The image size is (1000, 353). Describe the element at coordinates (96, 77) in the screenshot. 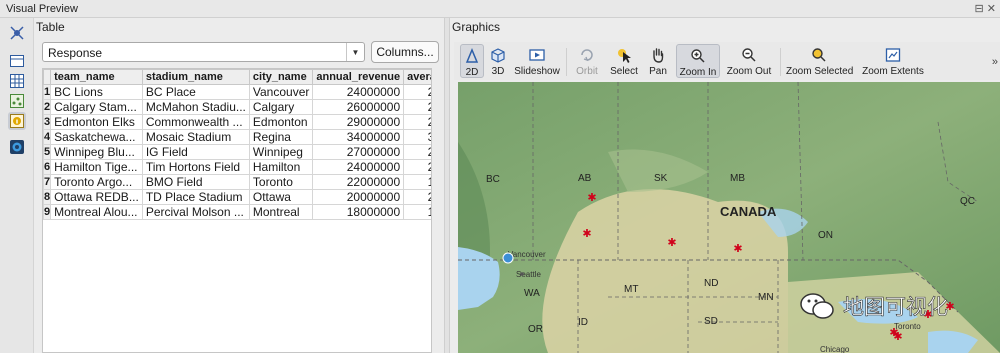

I see `column-header-team-name: team_name` at that location.